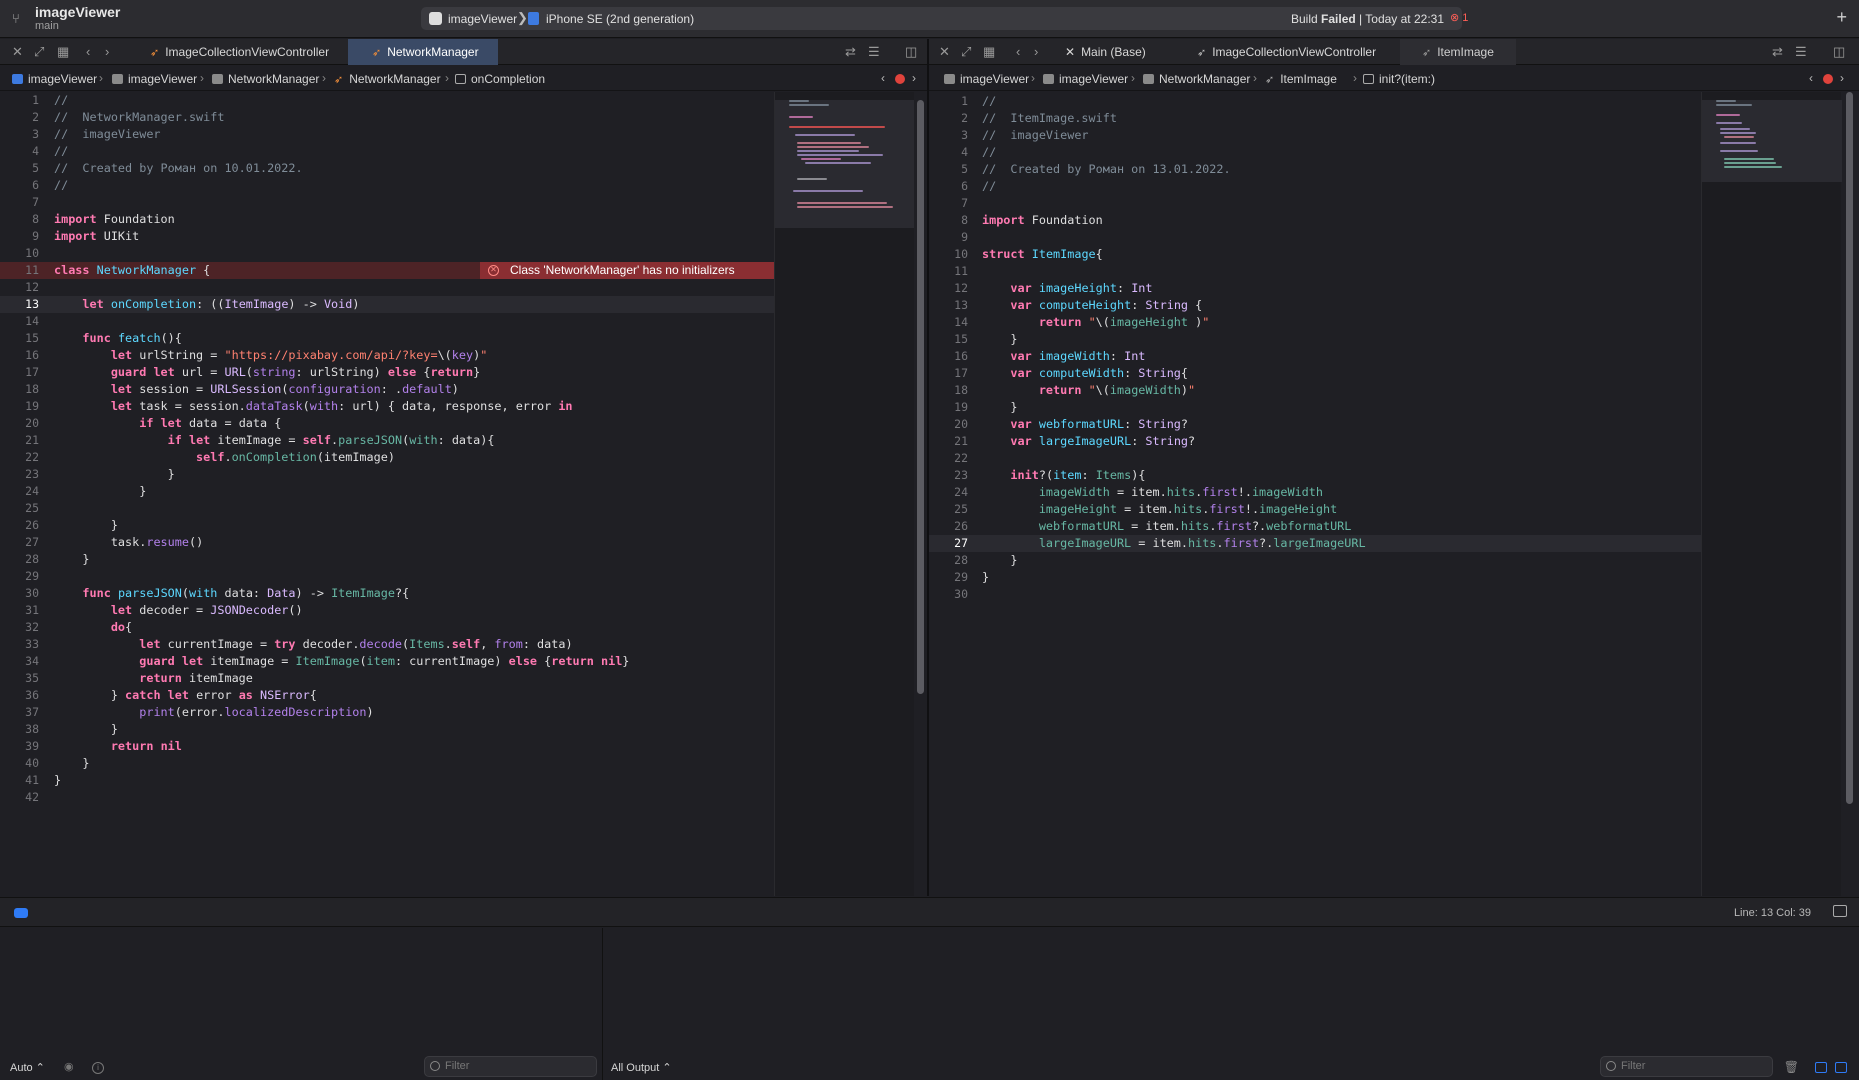 This screenshot has height=1080, width=1859. Describe the element at coordinates (21, 913) in the screenshot. I see `debug-area-toggle` at that location.